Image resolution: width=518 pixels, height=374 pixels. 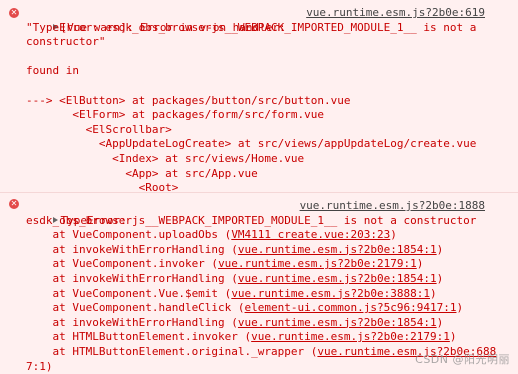 What do you see at coordinates (135, 308) in the screenshot?
I see `stack-function: at VueComponent.handleClick (` at bounding box center [135, 308].